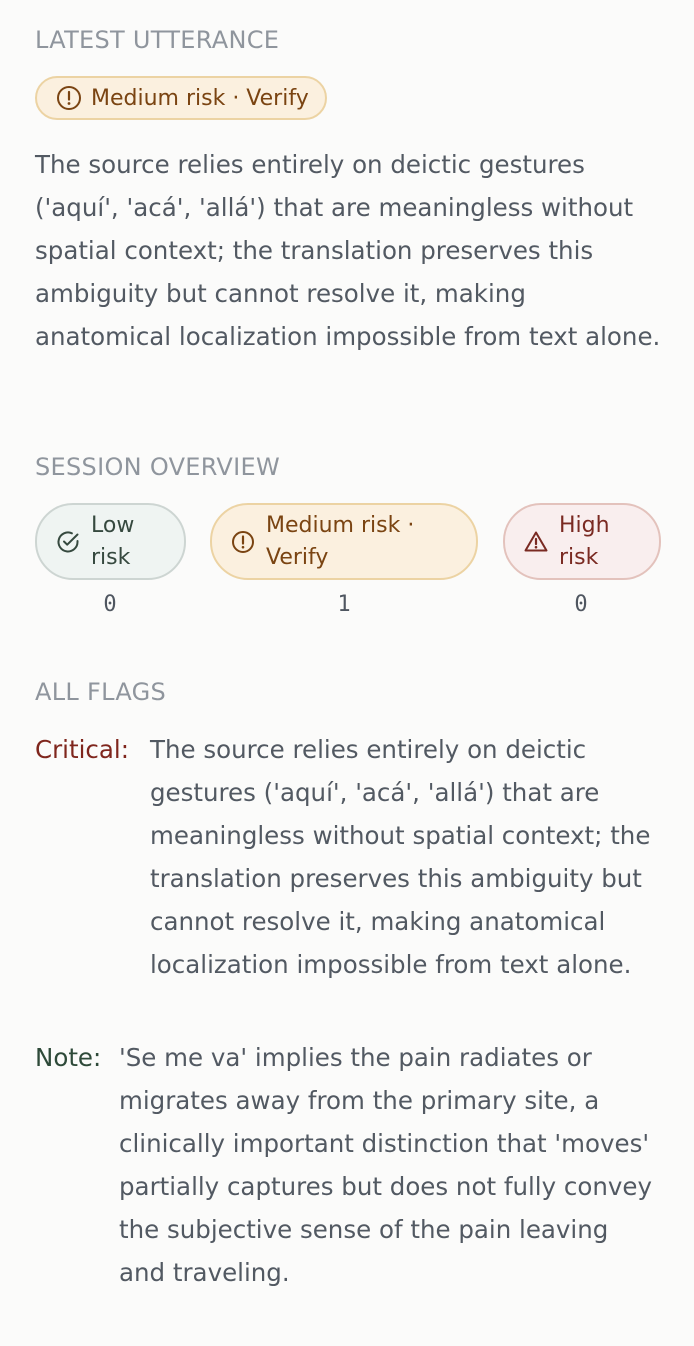 The width and height of the screenshot is (694, 1346). What do you see at coordinates (536, 542) in the screenshot?
I see `warning-triangle-icon` at bounding box center [536, 542].